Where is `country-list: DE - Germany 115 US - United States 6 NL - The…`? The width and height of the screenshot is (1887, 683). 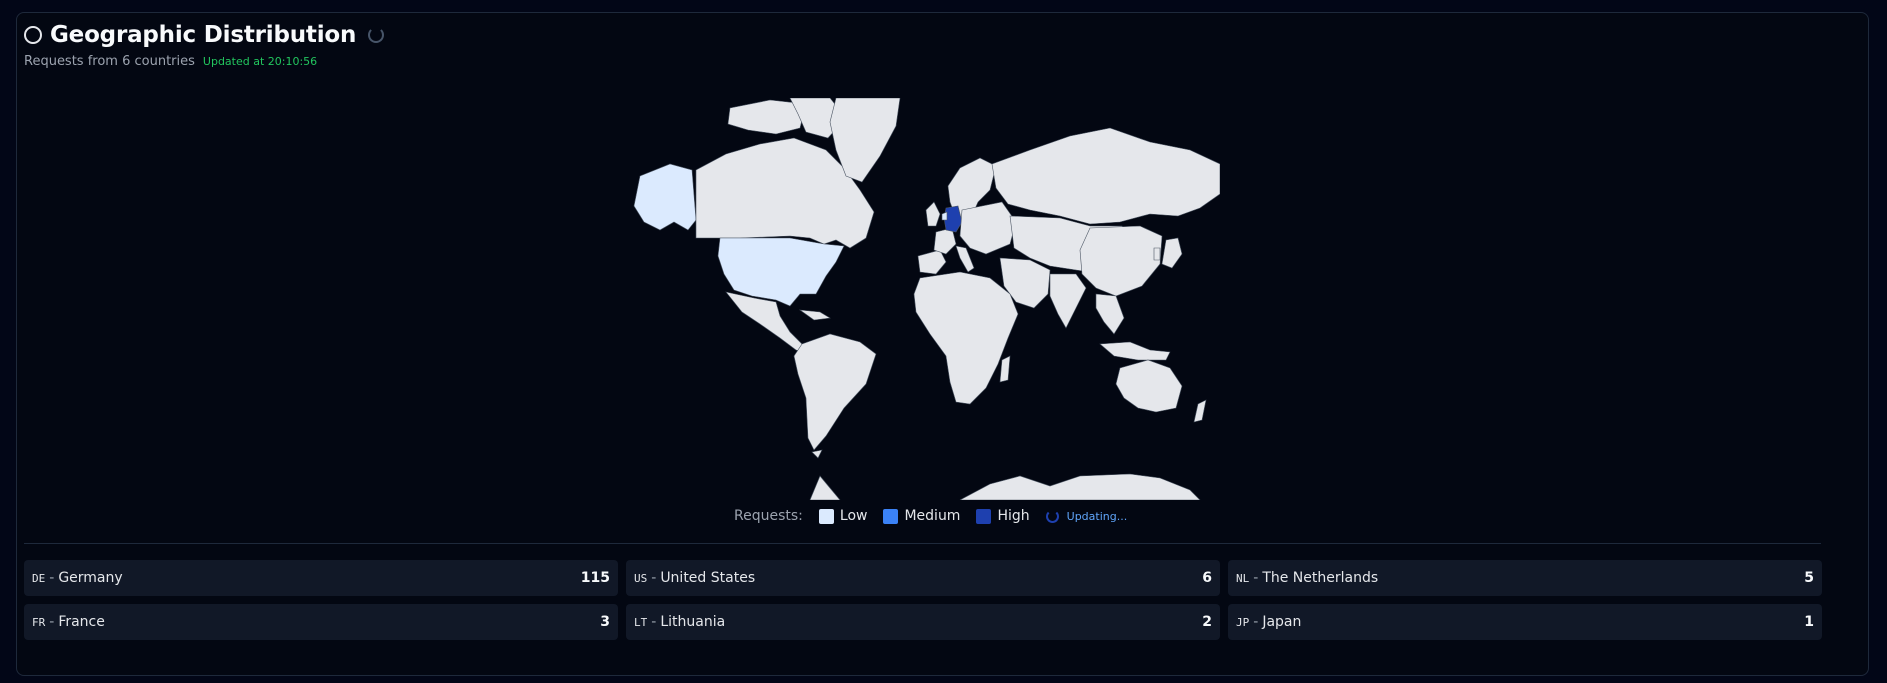 country-list: DE - Germany 115 US - United States 6 NL - The… is located at coordinates (923, 600).